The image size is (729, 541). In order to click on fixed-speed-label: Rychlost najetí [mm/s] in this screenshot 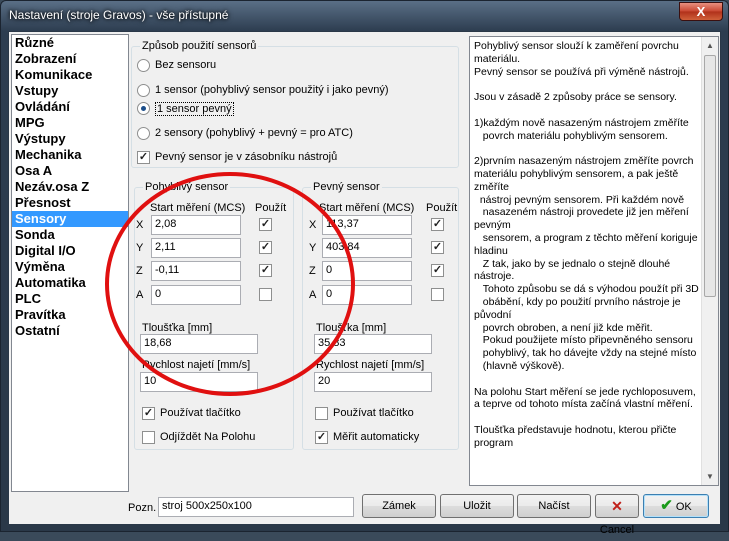, I will do `click(370, 365)`.